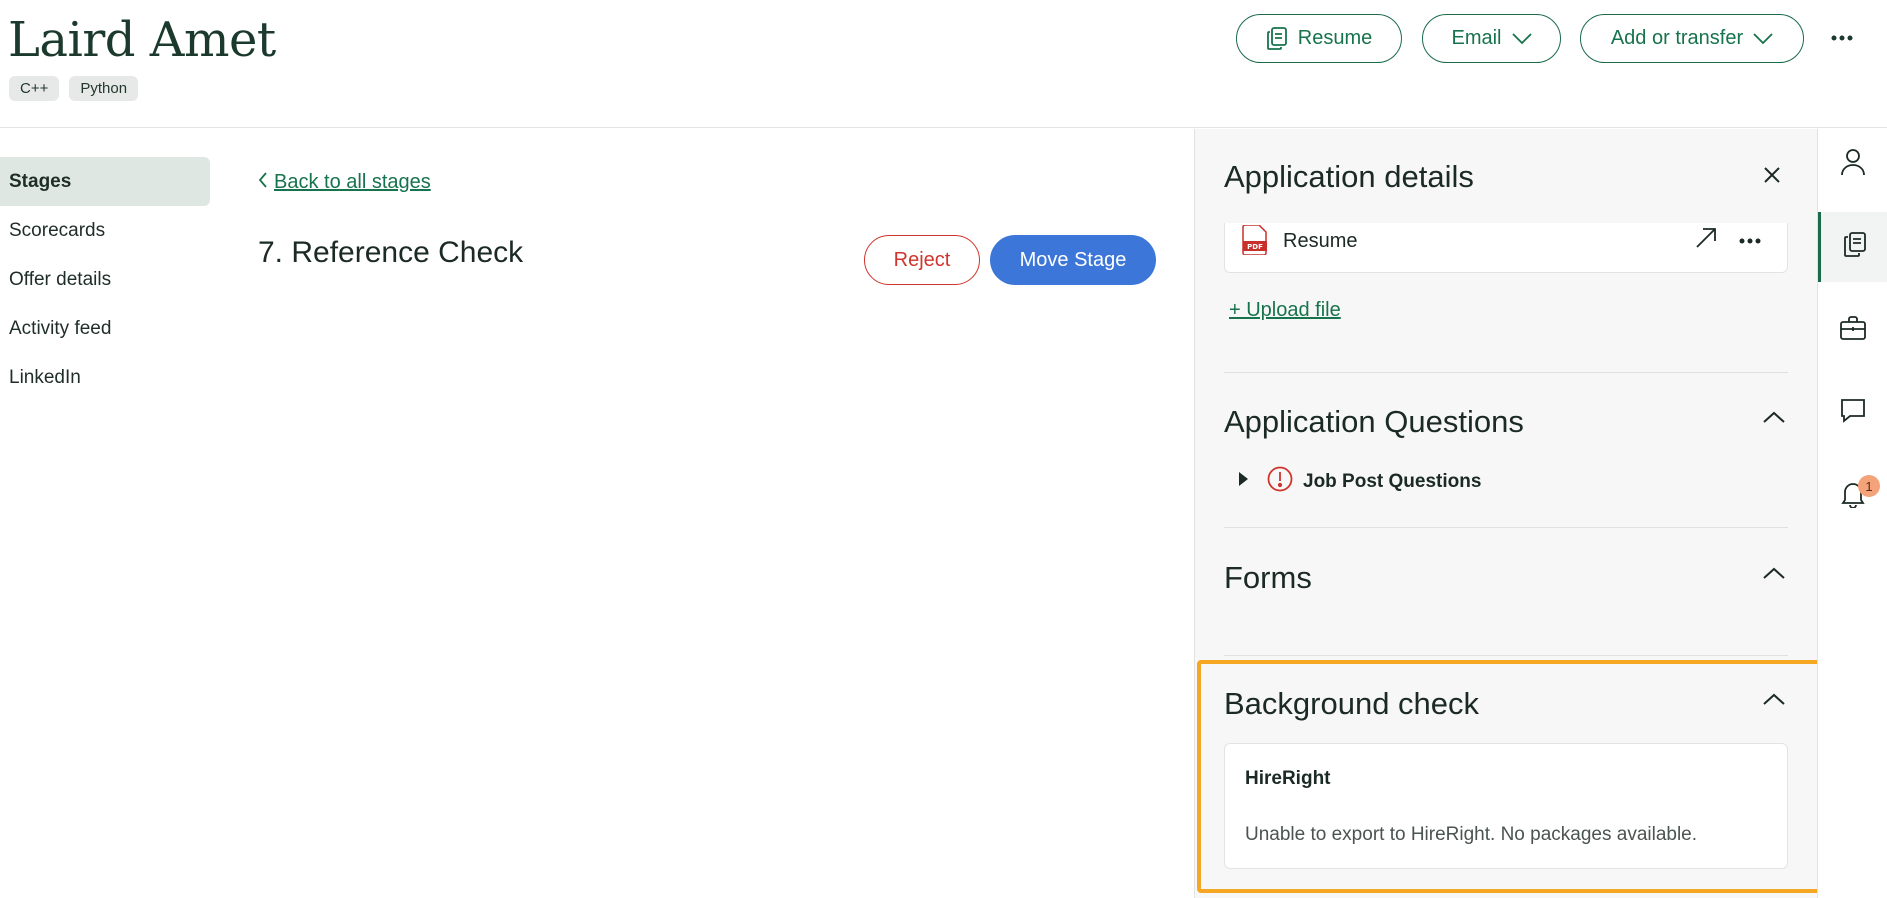 This screenshot has width=1887, height=898. What do you see at coordinates (1255, 247) in the screenshot?
I see `svg-text: PDF` at bounding box center [1255, 247].